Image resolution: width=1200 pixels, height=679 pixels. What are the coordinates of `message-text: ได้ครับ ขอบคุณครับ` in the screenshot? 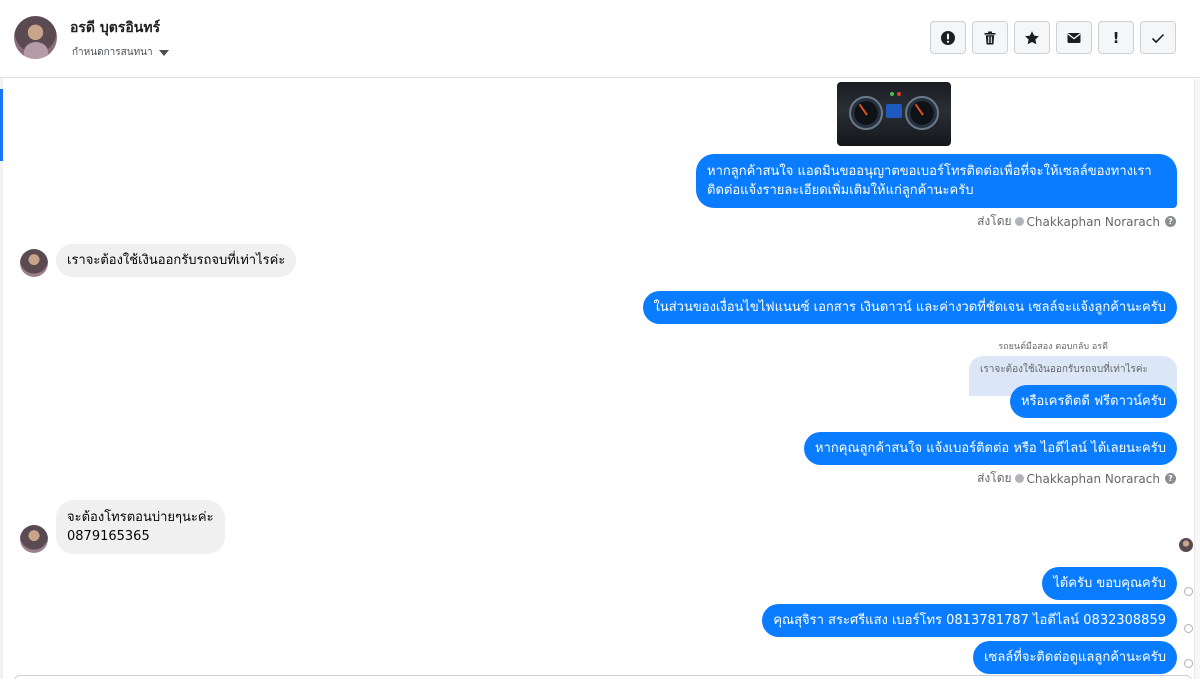 It's located at (1109, 583).